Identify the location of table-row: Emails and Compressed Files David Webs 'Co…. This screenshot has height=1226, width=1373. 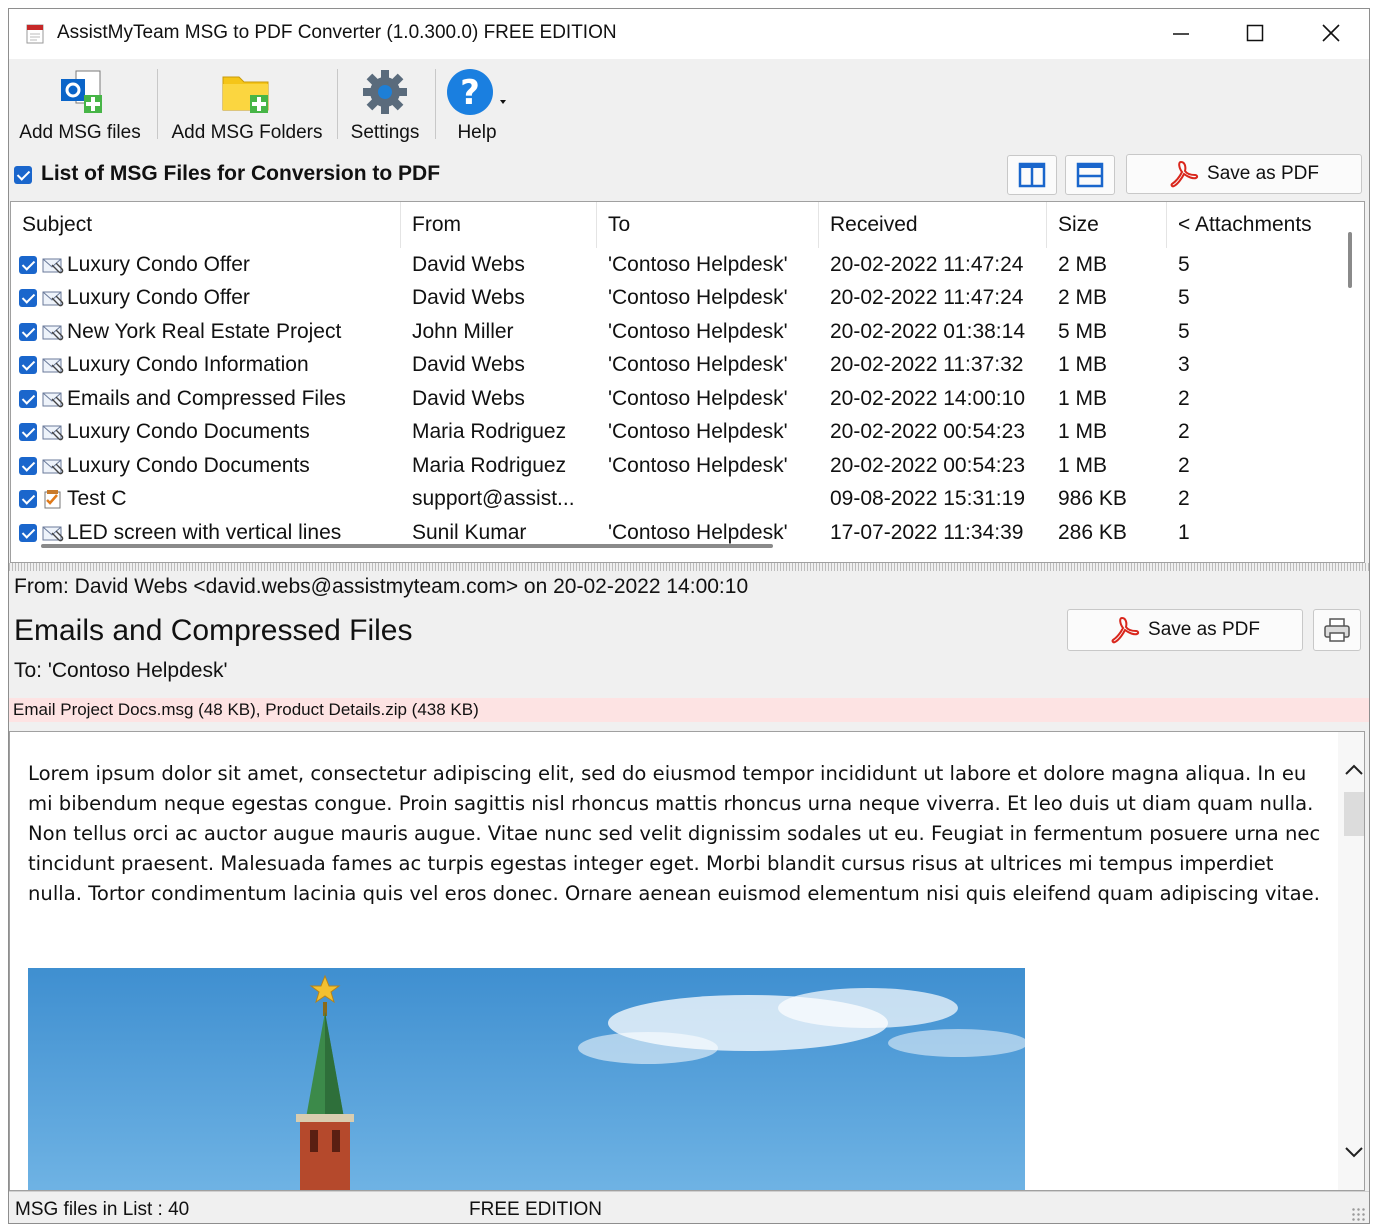
(676, 399).